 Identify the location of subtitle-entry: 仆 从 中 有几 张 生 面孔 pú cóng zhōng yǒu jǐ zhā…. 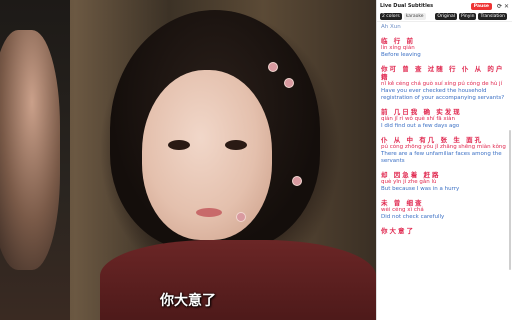
(444, 150).